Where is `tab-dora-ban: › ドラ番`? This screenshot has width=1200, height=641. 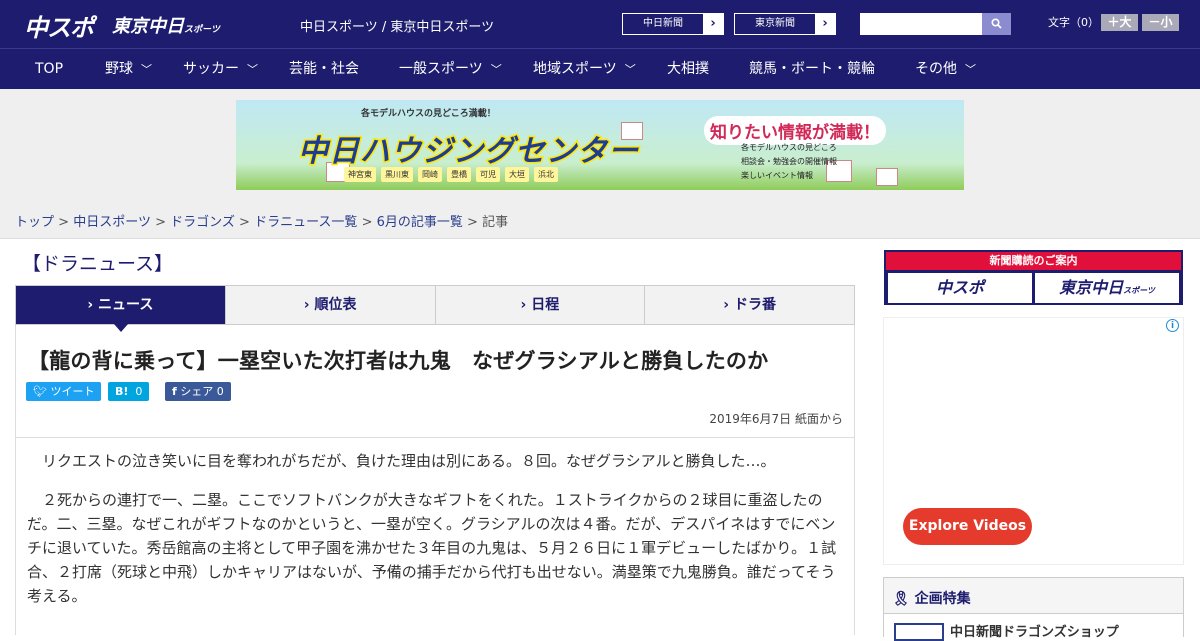
tab-dora-ban: › ドラ番 is located at coordinates (749, 305).